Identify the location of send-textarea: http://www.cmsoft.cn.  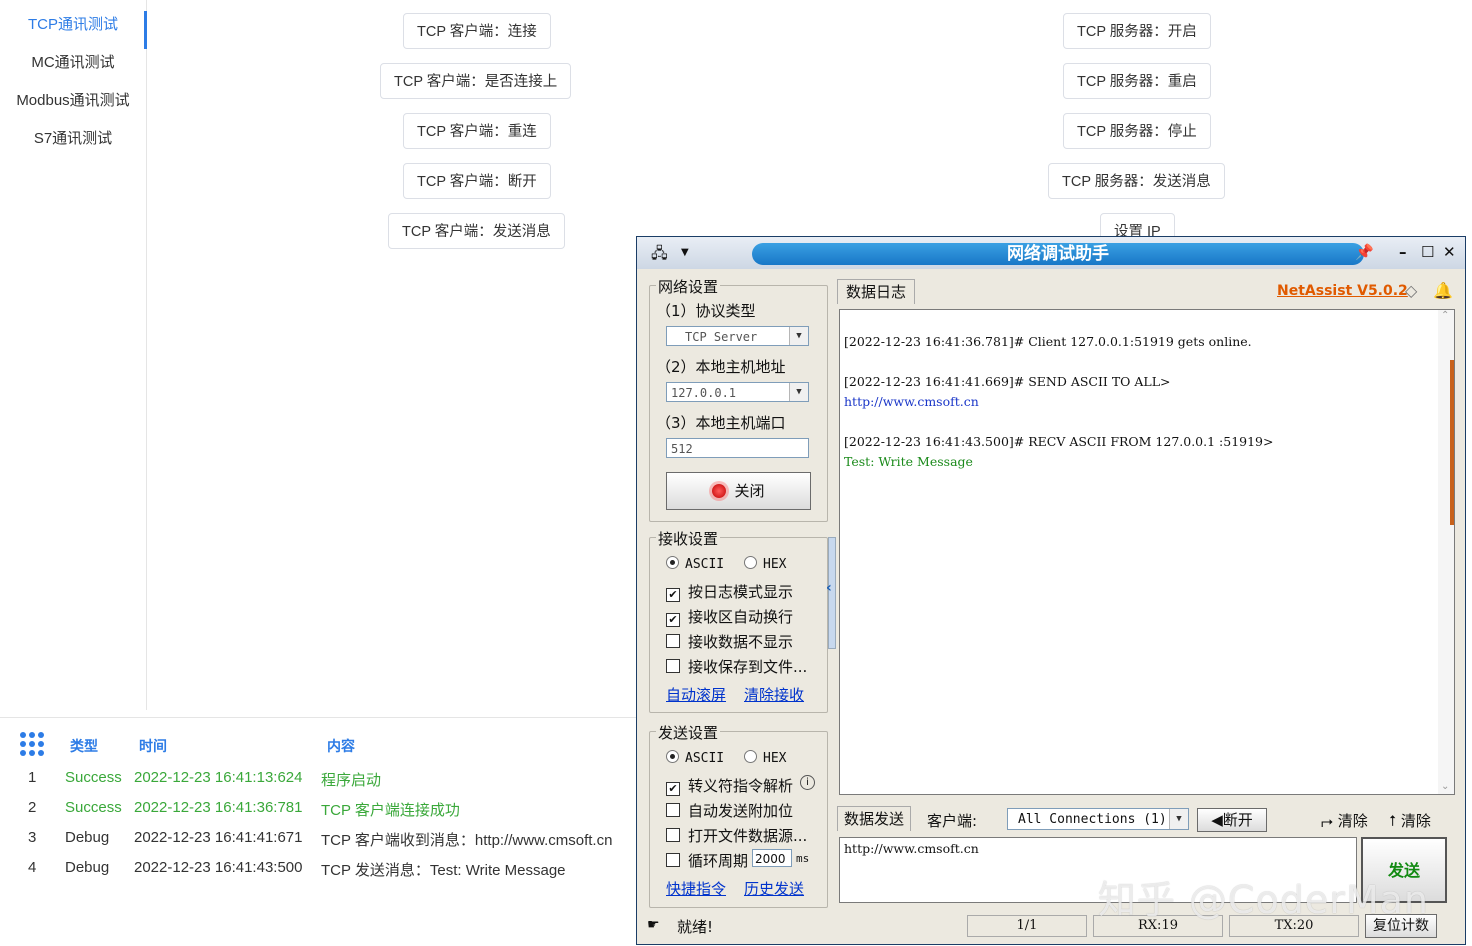
(1098, 870).